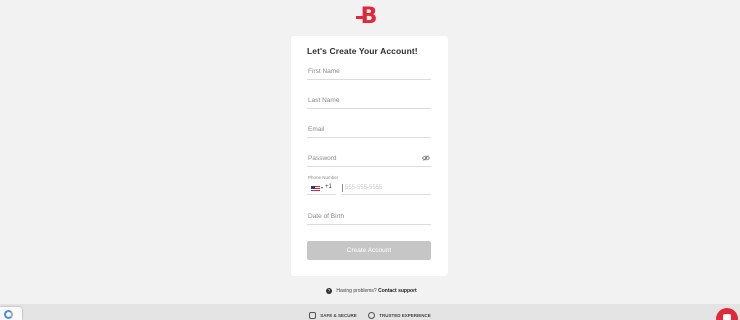  Describe the element at coordinates (328, 187) in the screenshot. I see `dial-code: +1` at that location.